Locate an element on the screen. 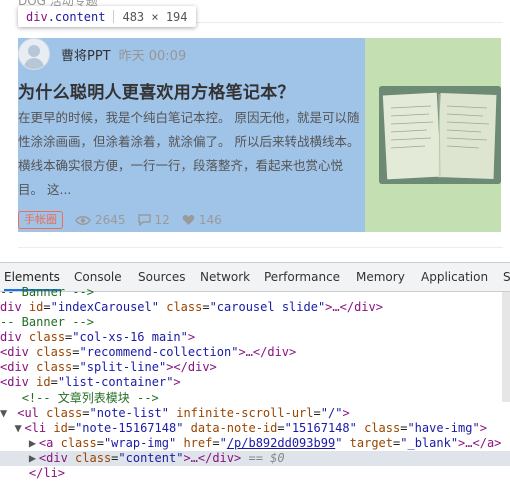 The height and width of the screenshot is (481, 510). comment-icon is located at coordinates (144, 220).